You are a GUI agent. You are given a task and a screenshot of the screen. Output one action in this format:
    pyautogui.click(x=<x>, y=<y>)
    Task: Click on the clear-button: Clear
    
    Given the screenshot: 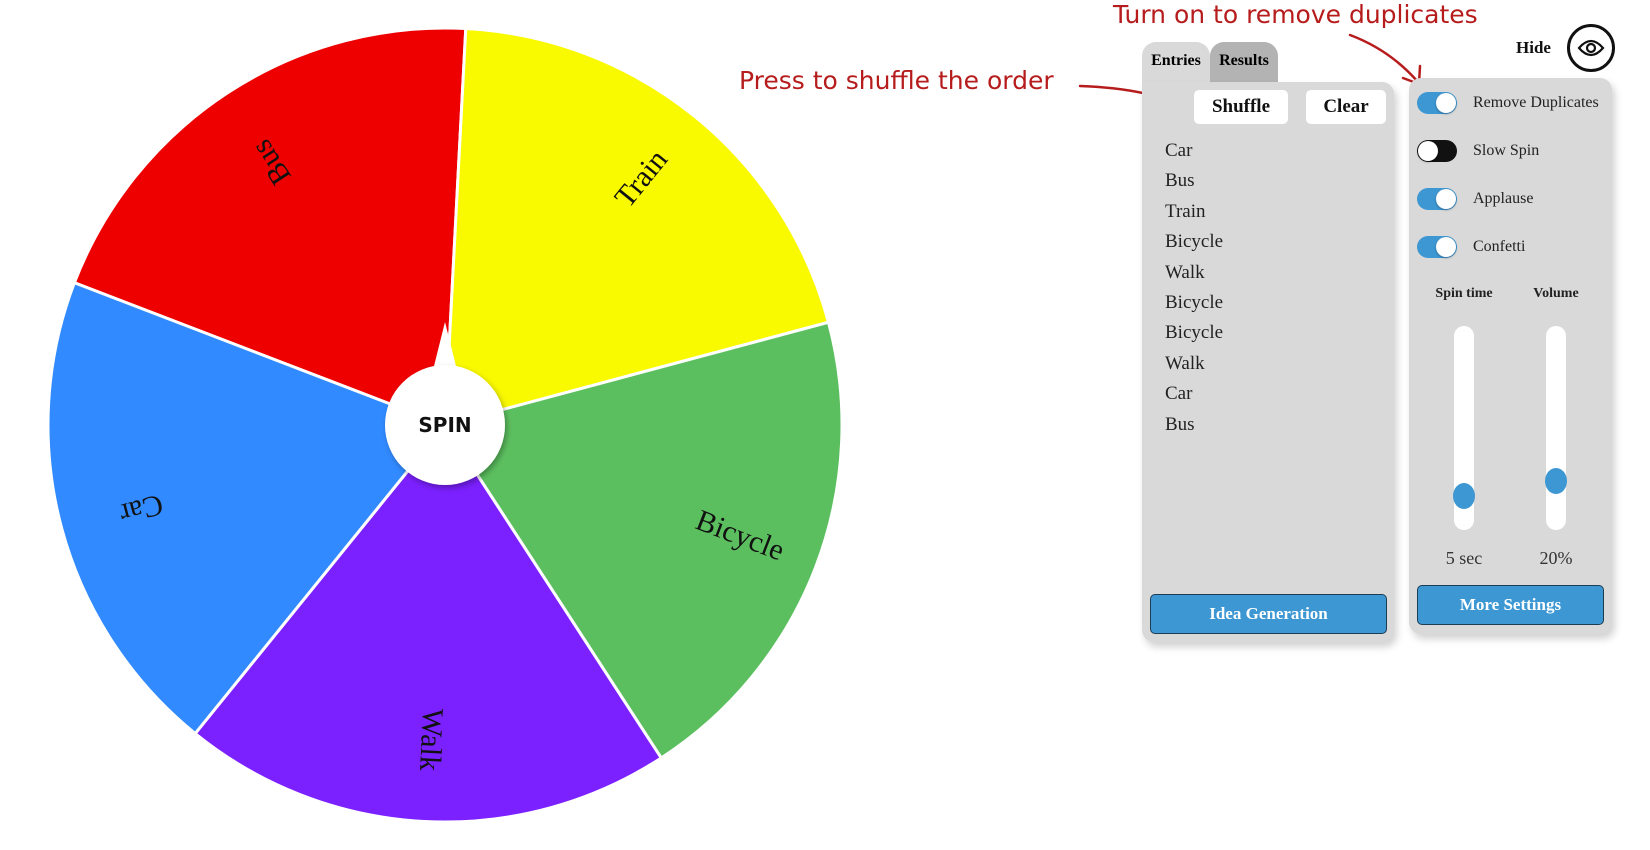 What is the action you would take?
    pyautogui.click(x=1346, y=107)
    